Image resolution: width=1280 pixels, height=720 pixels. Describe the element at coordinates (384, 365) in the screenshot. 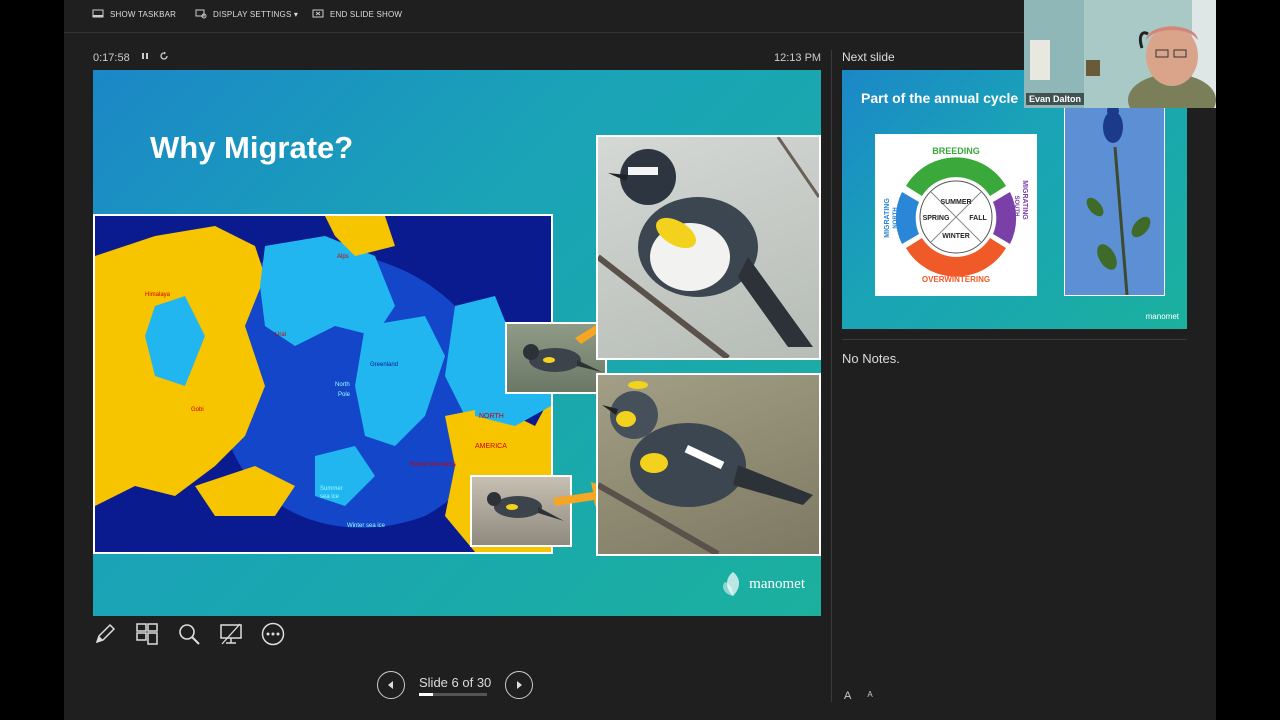

I see `map-label-greenland: Greenland` at that location.